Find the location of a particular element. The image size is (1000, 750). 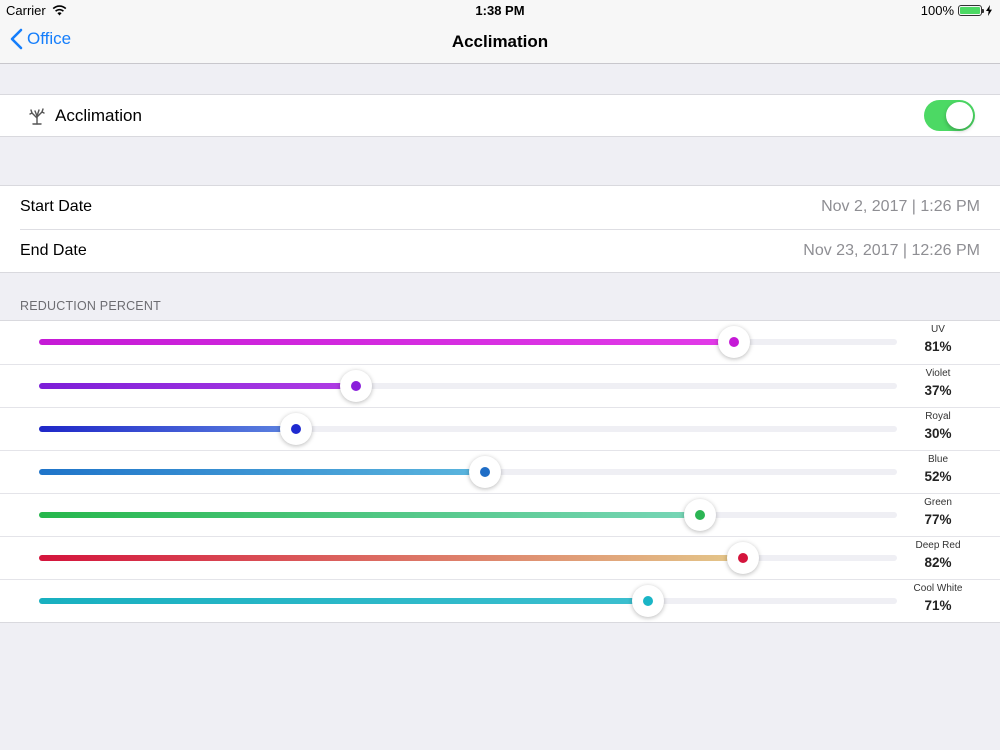

status-bar: Carrier 1:38 PM 100% is located at coordinates (500, 10).